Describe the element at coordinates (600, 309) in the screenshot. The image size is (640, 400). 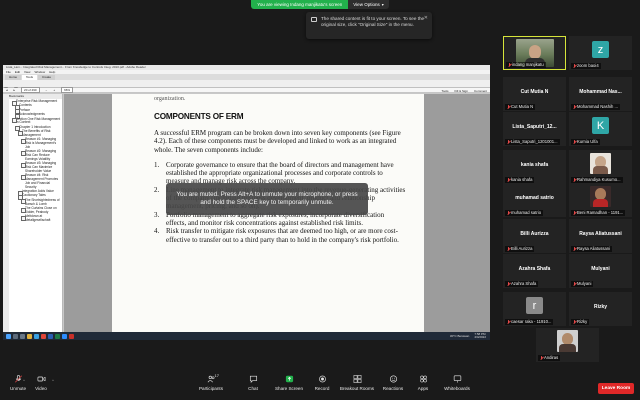
I see `participant-tile: Rizky Rizky` at that location.